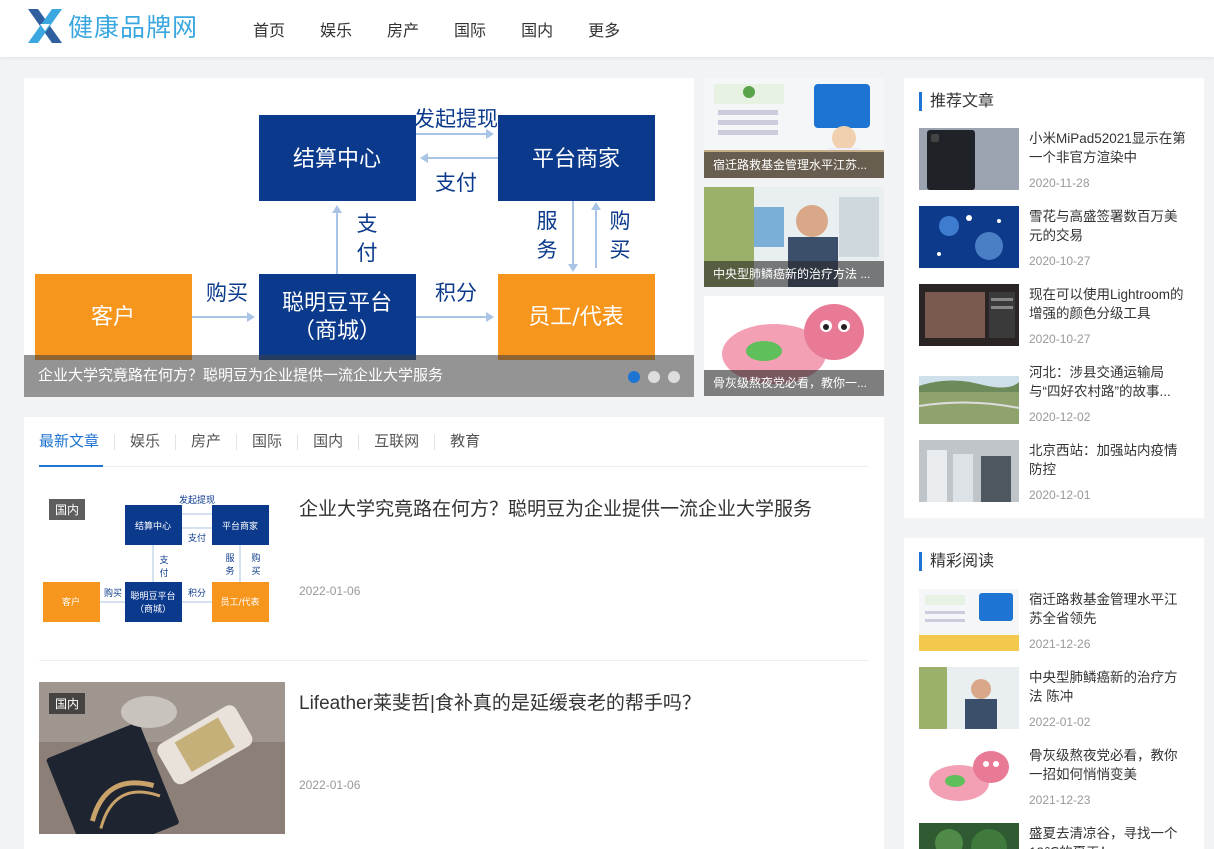  What do you see at coordinates (1109, 687) in the screenshot?
I see `item-title: 中央型肺鳞癌新的治疗方法 陈冲` at bounding box center [1109, 687].